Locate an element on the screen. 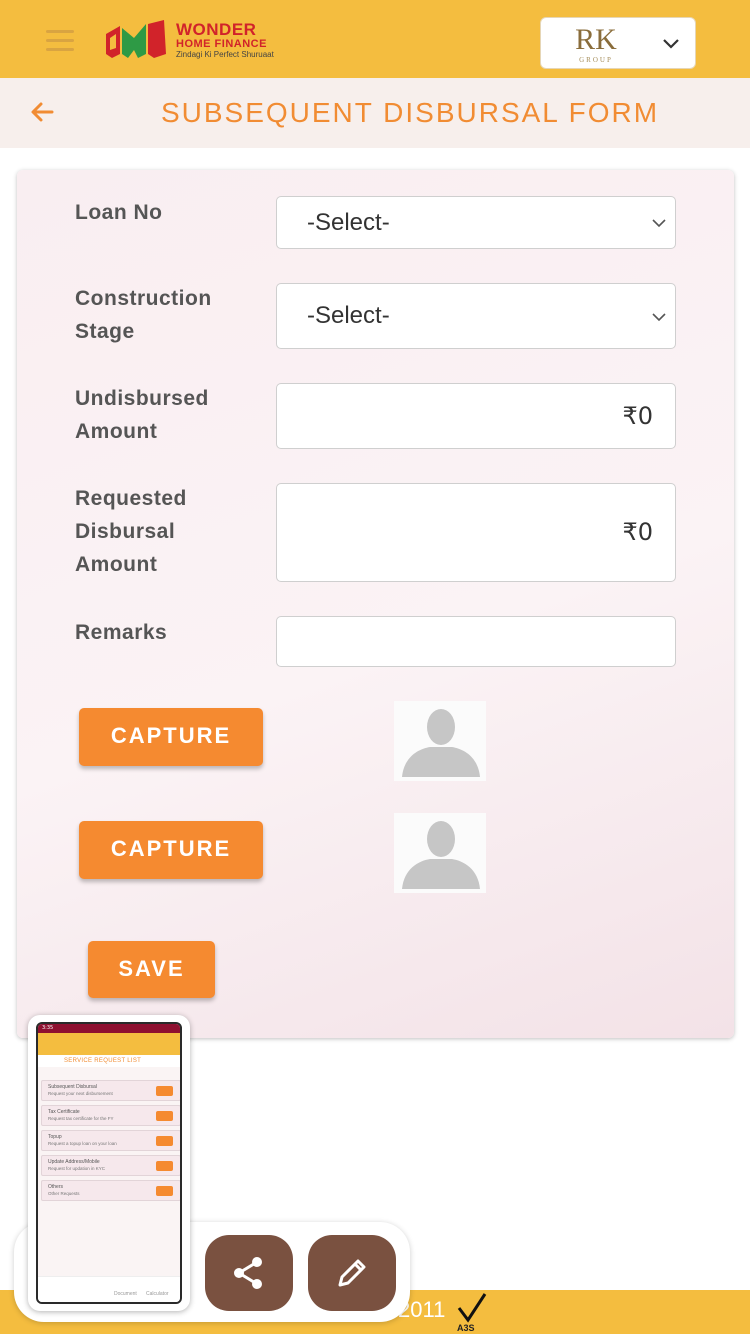 Image resolution: width=750 pixels, height=1334 pixels. loan-no-label: Loan No is located at coordinates (119, 212).